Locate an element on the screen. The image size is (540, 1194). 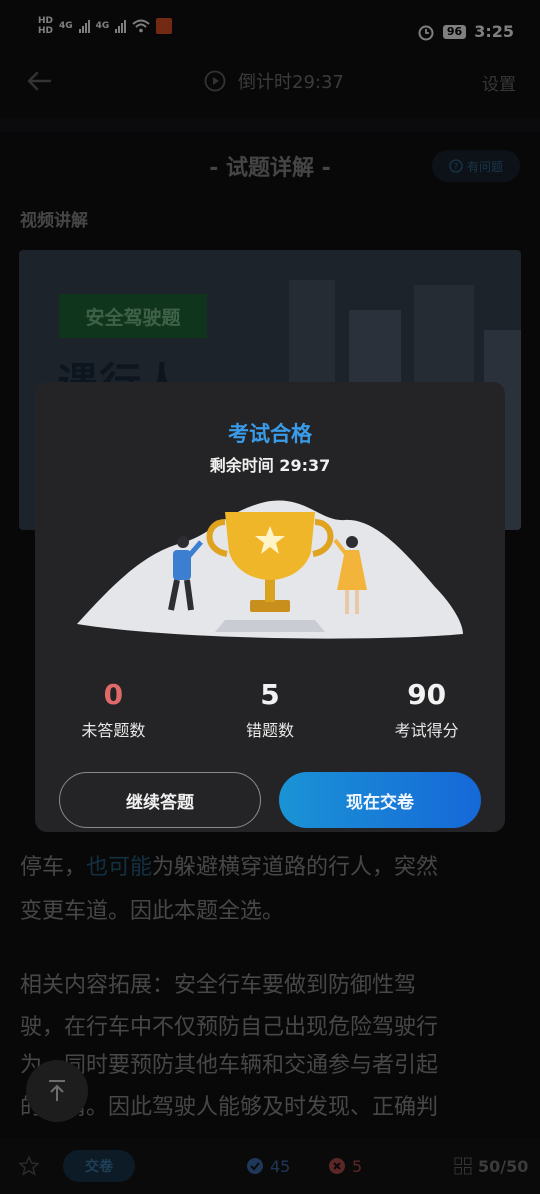
stat-wrong: 5 错题数 is located at coordinates (270, 709).